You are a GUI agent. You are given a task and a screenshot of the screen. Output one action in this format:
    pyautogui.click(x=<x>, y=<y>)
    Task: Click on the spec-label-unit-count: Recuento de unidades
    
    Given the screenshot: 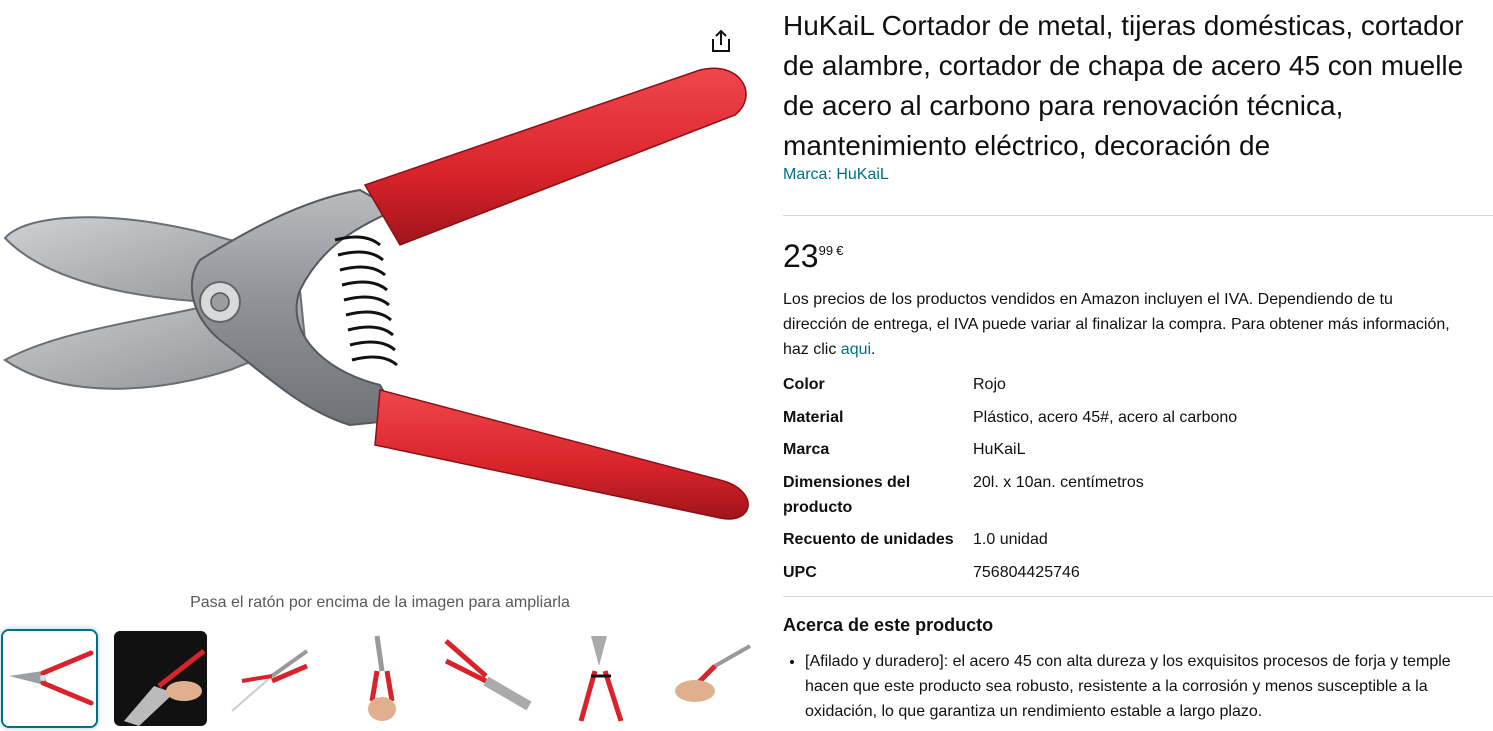 What is the action you would take?
    pyautogui.click(x=868, y=539)
    